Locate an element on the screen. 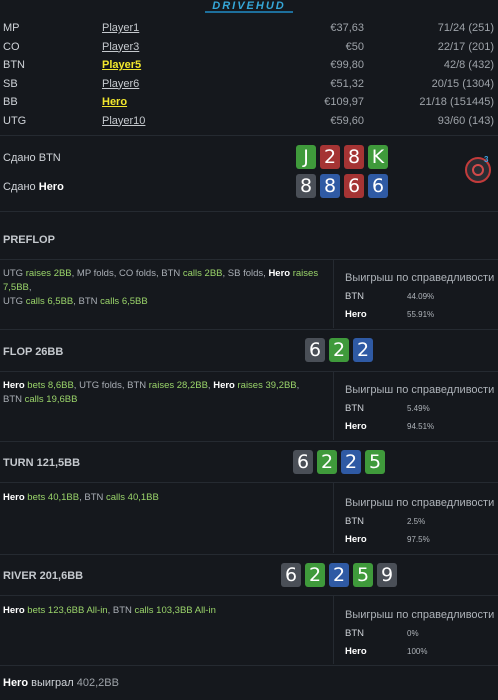 This screenshot has height=700, width=498. equity-btn-preflop: 44.09% is located at coordinates (421, 296).